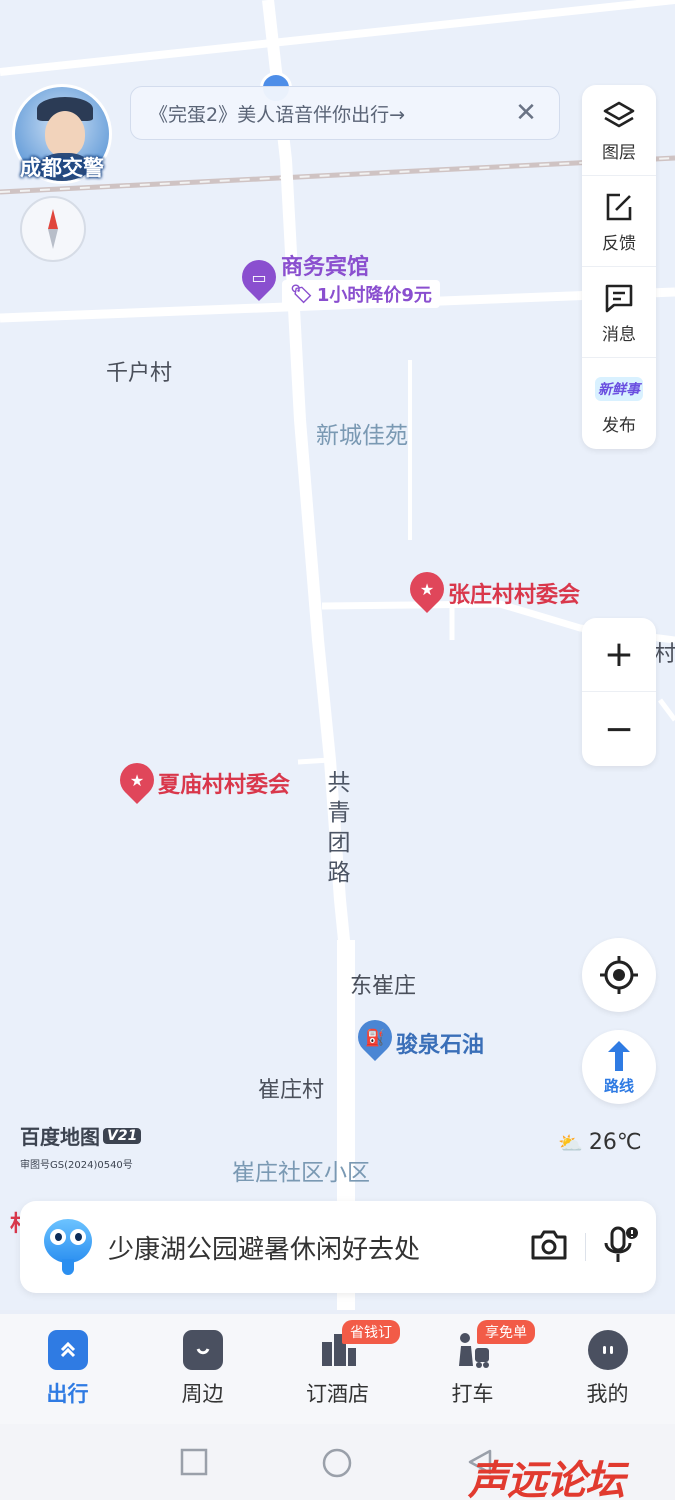  I want to click on home-icon, so click(337, 1463).